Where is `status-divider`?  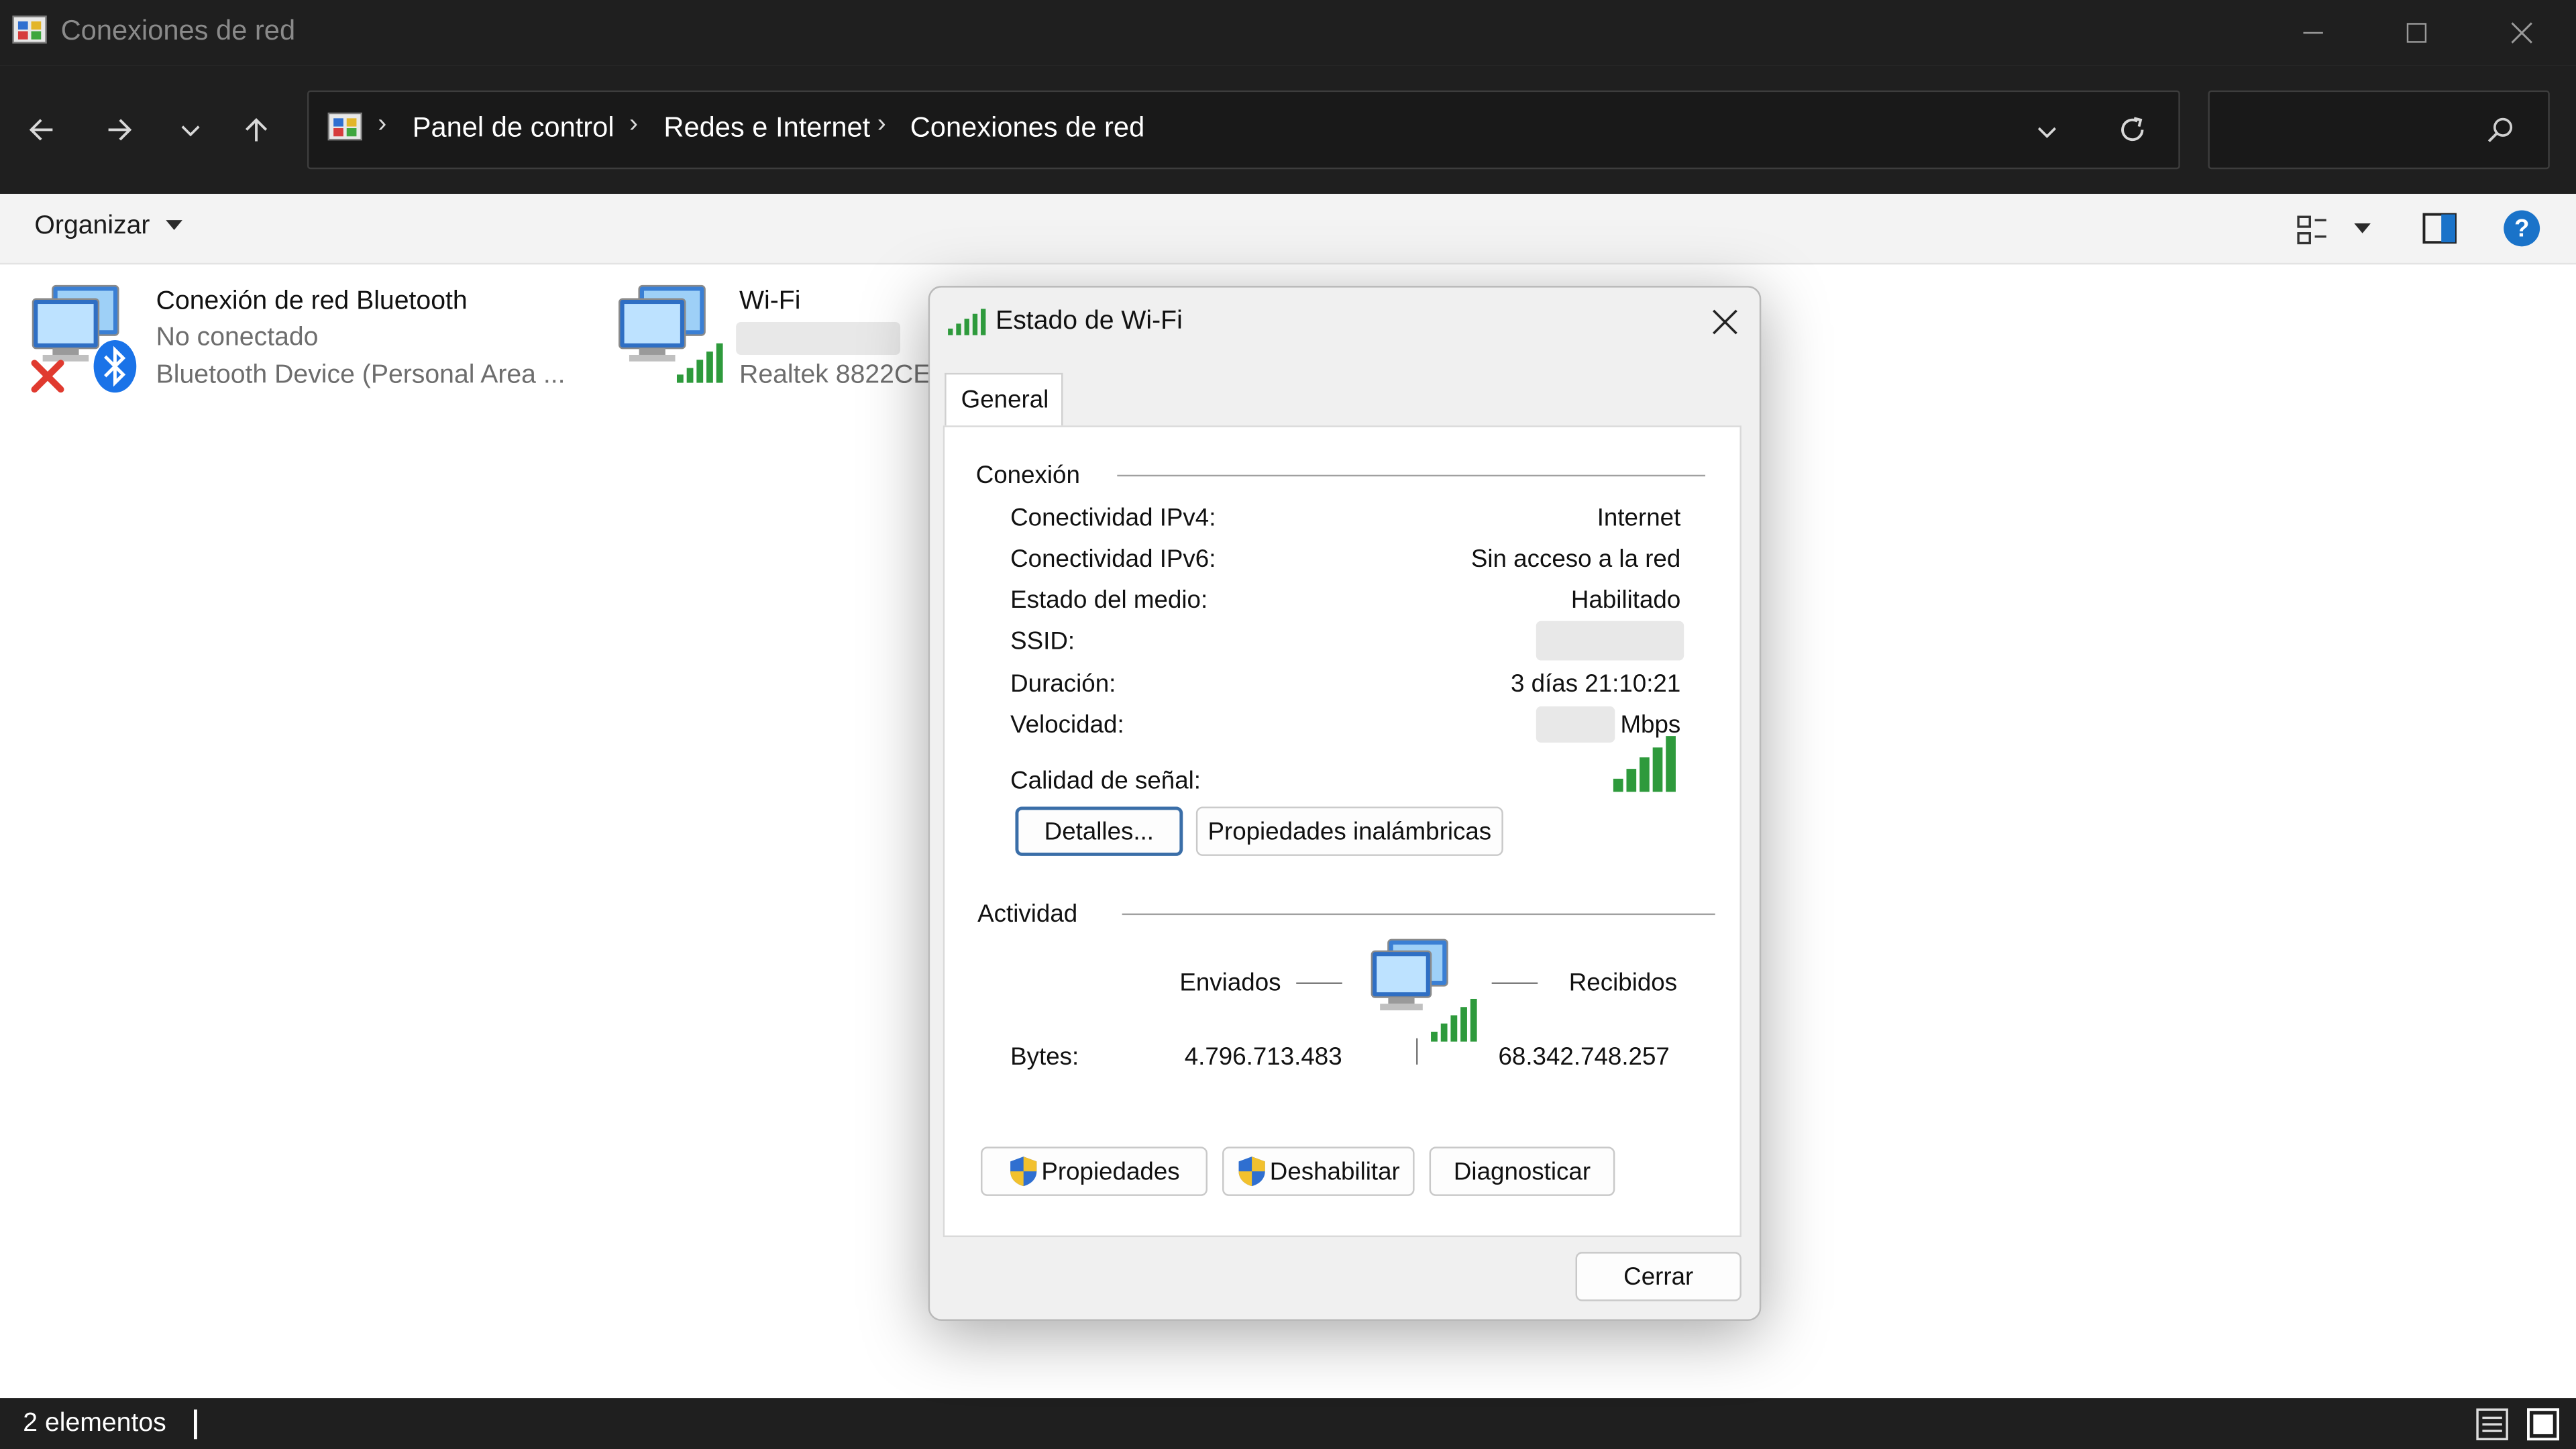 status-divider is located at coordinates (195, 1424).